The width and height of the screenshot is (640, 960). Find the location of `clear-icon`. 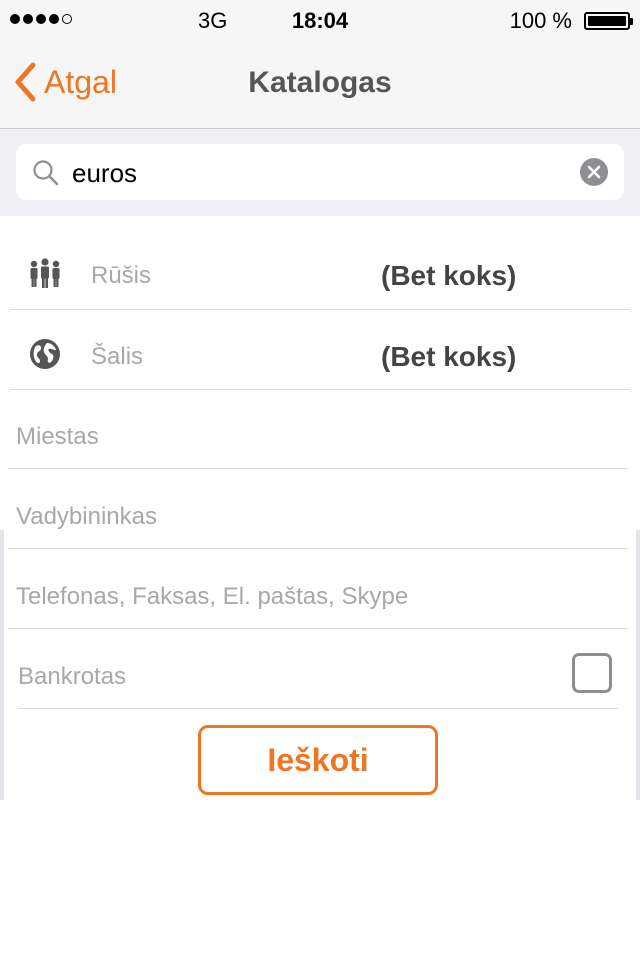

clear-icon is located at coordinates (594, 172).